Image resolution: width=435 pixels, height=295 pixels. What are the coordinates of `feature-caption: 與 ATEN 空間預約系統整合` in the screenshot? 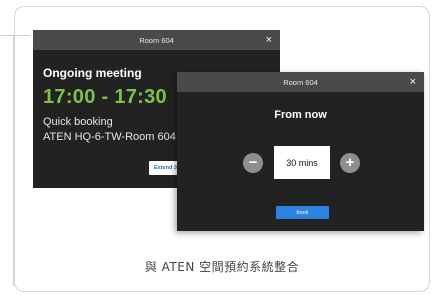 It's located at (222, 267).